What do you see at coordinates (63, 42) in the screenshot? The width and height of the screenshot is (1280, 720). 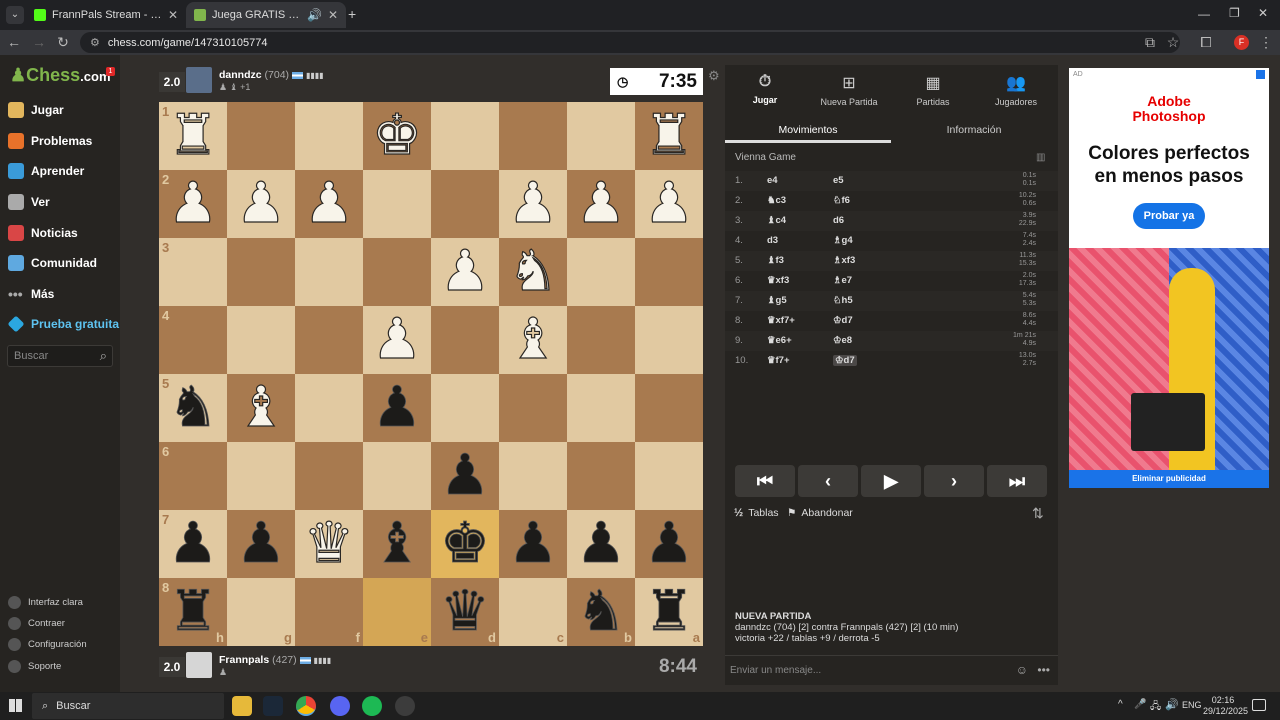 I see `reload-icon: ↻` at bounding box center [63, 42].